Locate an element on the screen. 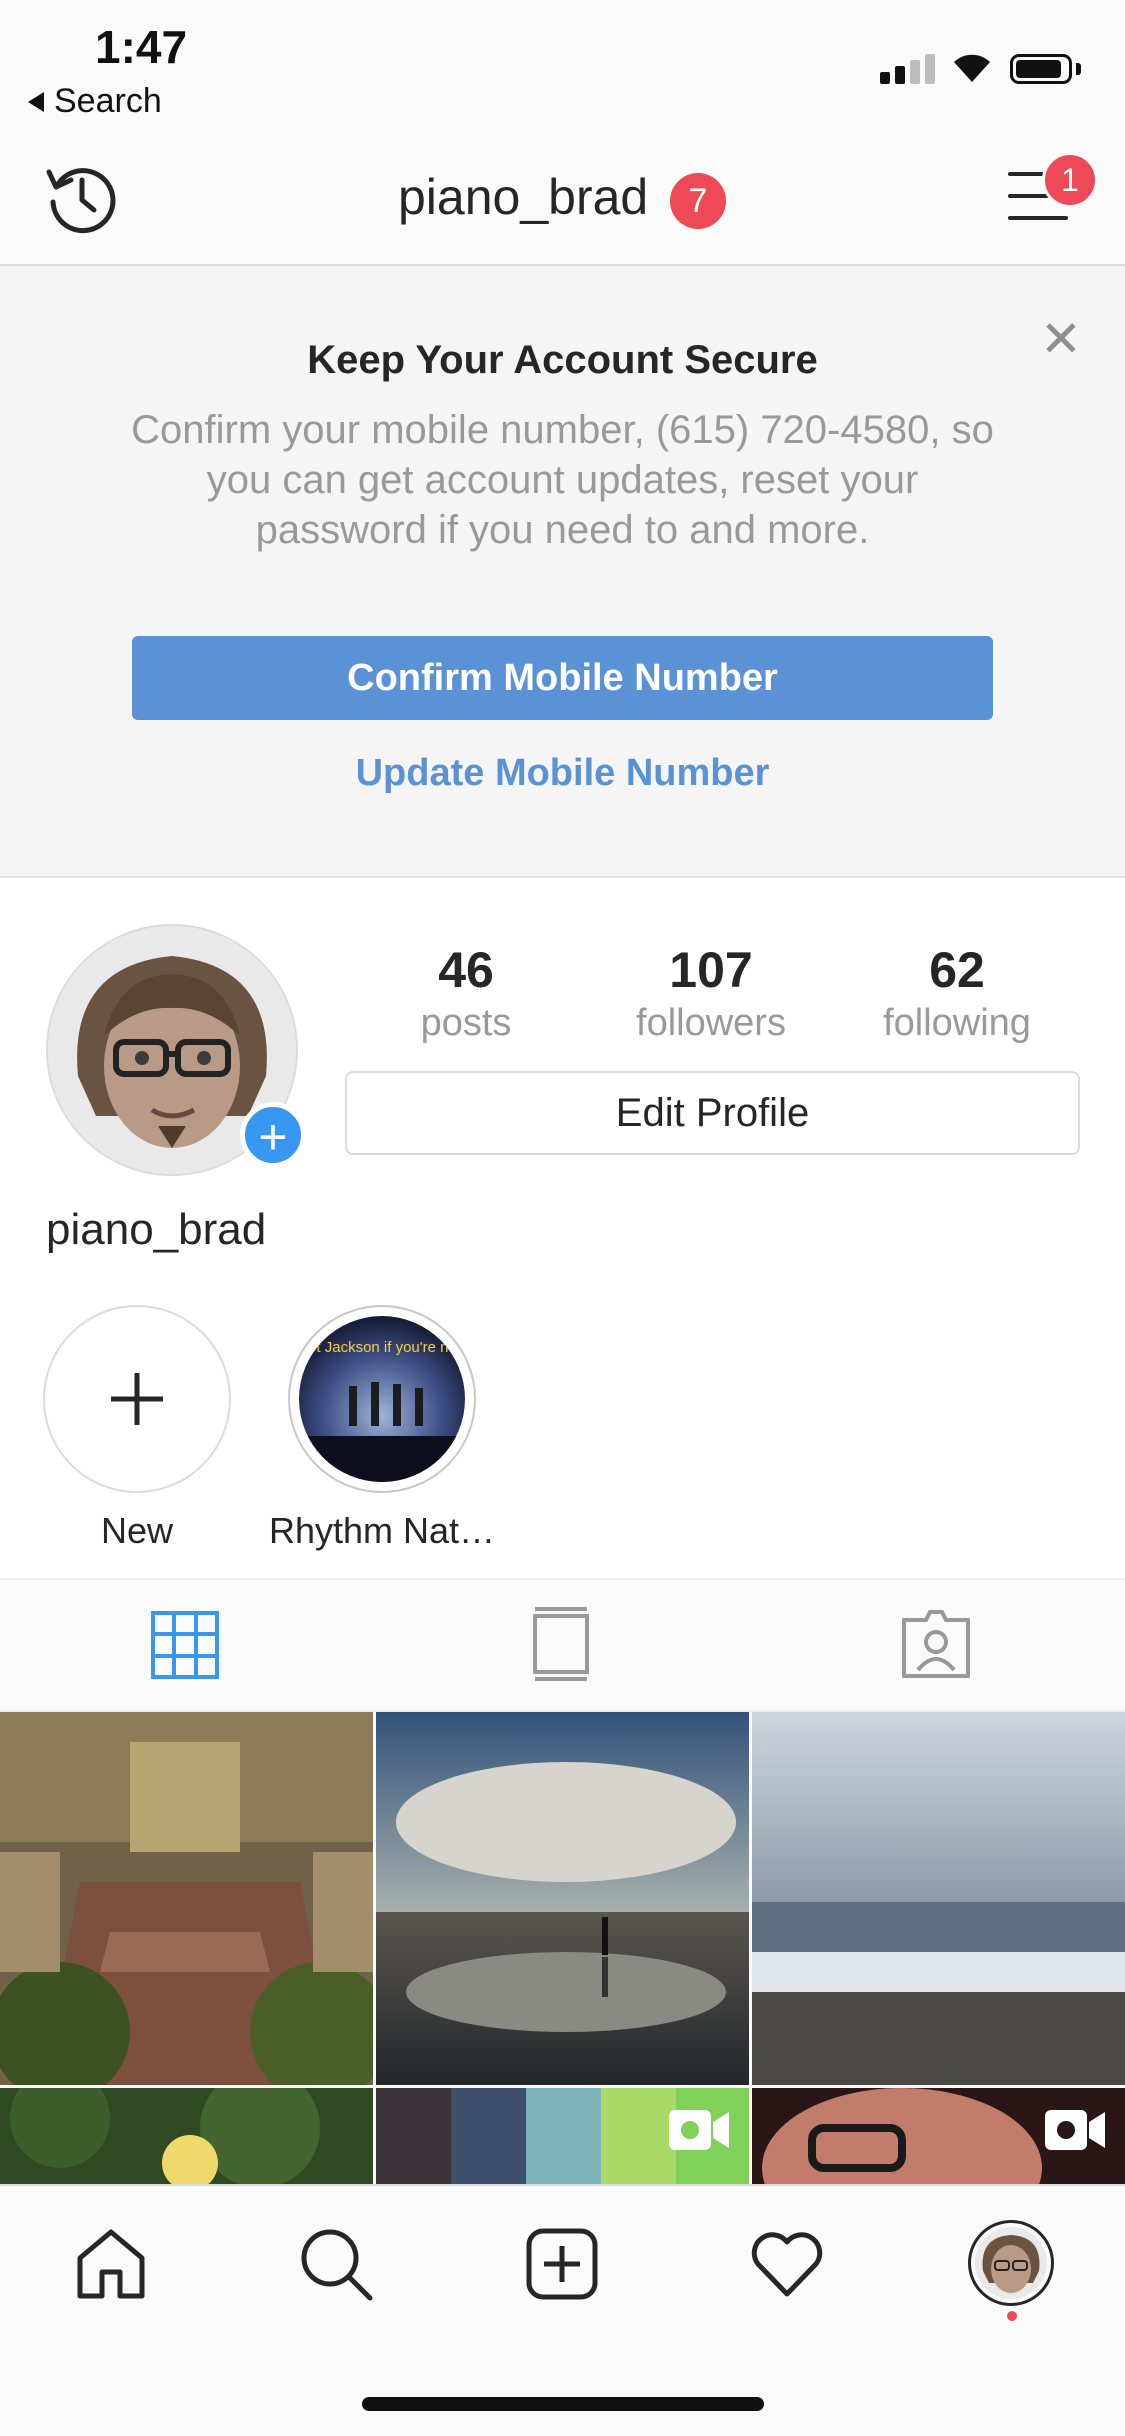 This screenshot has height=2436, width=1125. plus-icon is located at coordinates (137, 1399).